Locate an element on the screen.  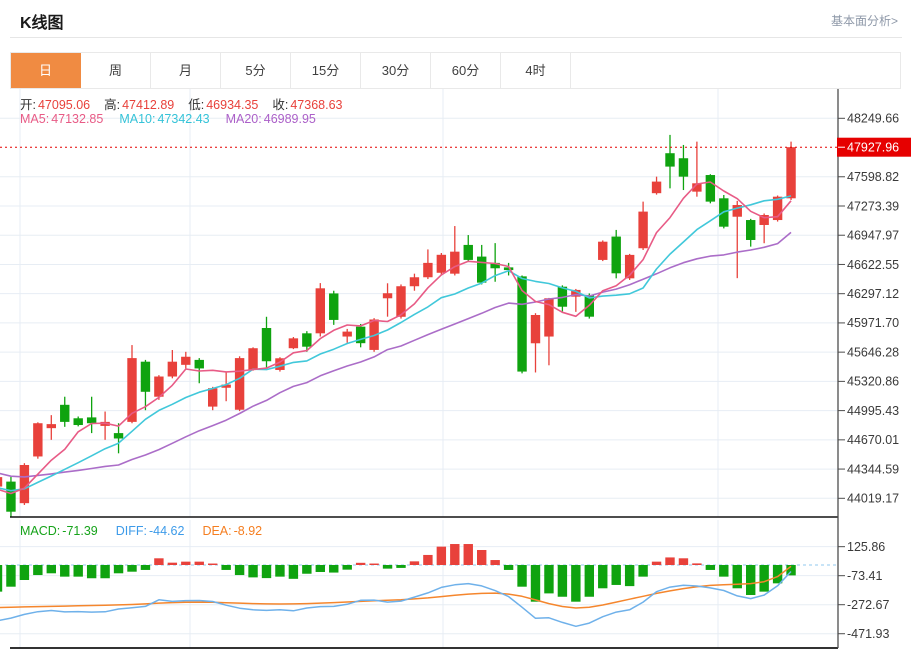
ma-legend: MA5: 47132.85 MA10: 47342.43 MA20: 46989.95 is located at coordinates (168, 119).